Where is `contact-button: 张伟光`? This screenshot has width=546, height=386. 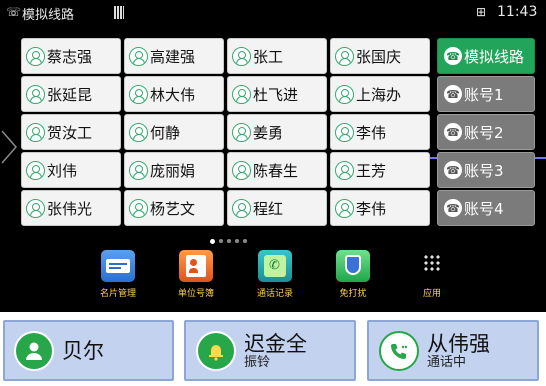 contact-button: 张伟光 is located at coordinates (71, 208).